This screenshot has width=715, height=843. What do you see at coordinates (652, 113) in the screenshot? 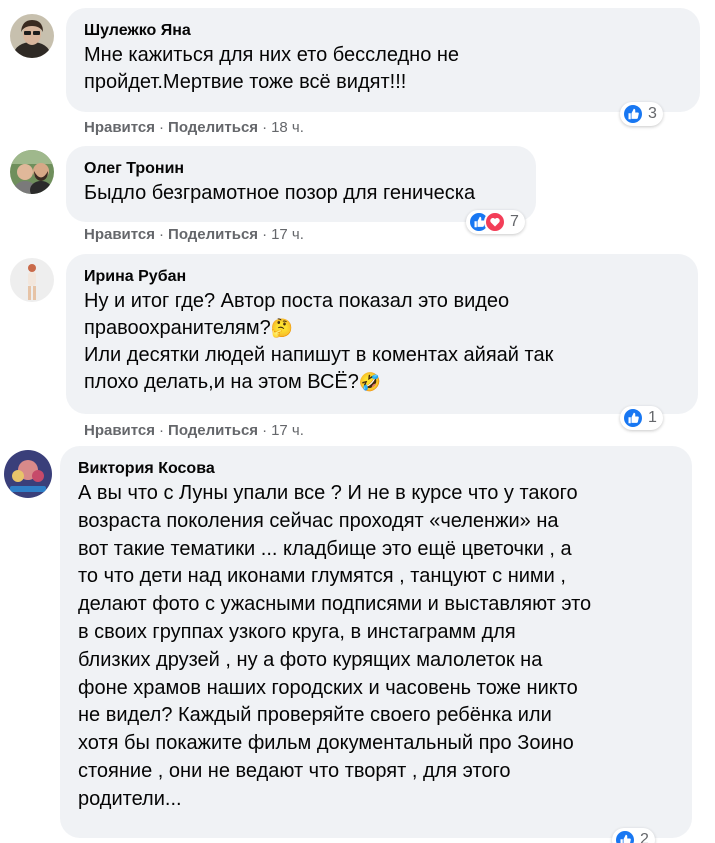
I see `reaction-count: 3` at bounding box center [652, 113].